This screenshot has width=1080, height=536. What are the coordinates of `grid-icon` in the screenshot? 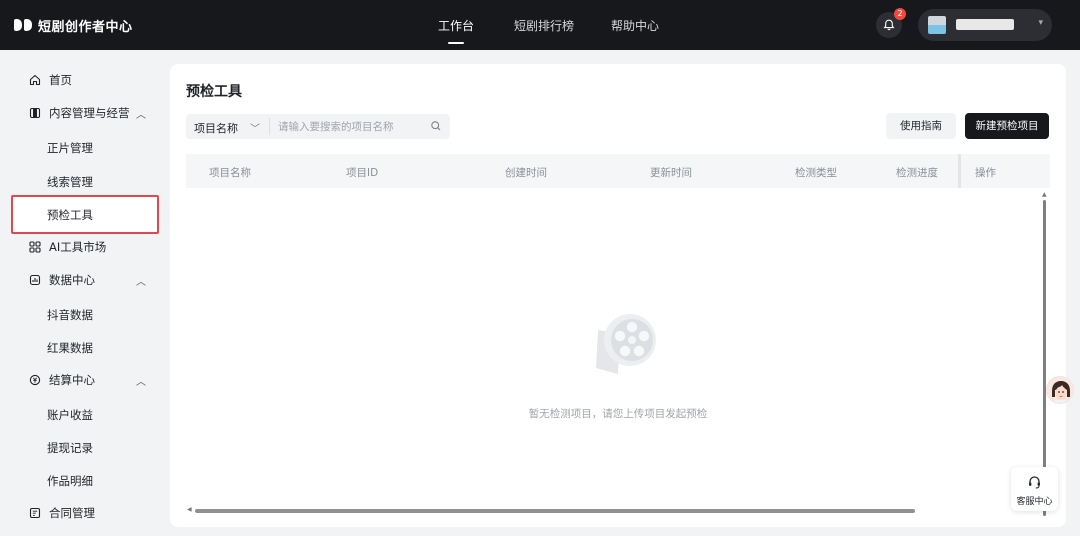 It's located at (35, 247).